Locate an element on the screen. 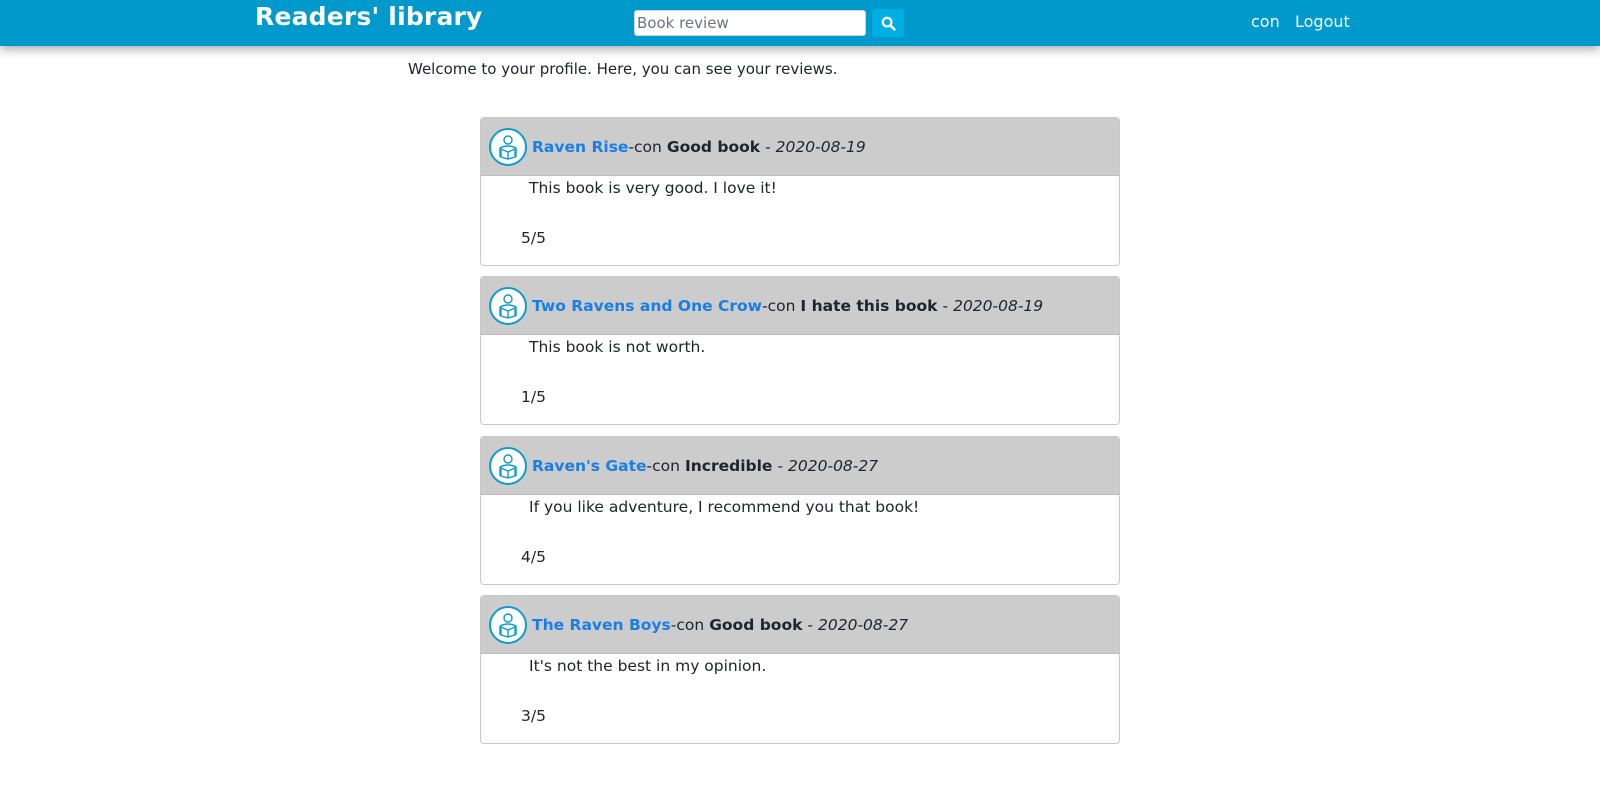 The image size is (1600, 788). search-button is located at coordinates (888, 23).